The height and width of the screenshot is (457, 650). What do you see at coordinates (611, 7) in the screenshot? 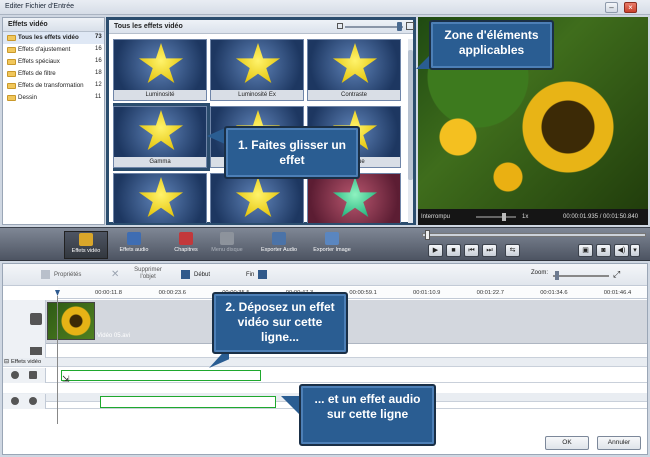
I see `minimize-icon: –` at bounding box center [611, 7].